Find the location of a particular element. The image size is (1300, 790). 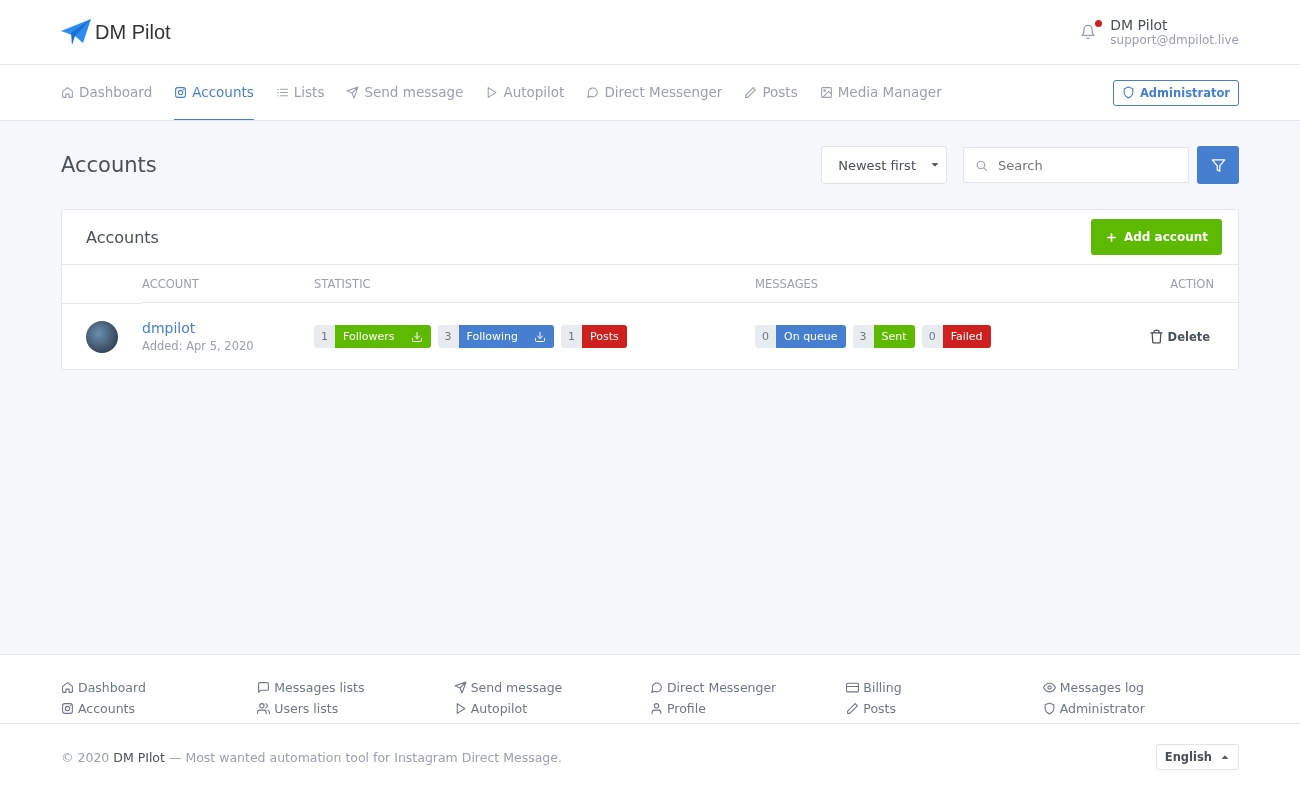

card-icon is located at coordinates (853, 687).